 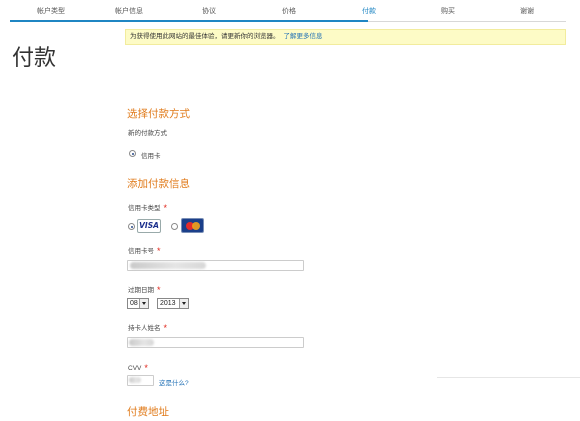 I want to click on mastercard-logo, so click(x=192, y=225).